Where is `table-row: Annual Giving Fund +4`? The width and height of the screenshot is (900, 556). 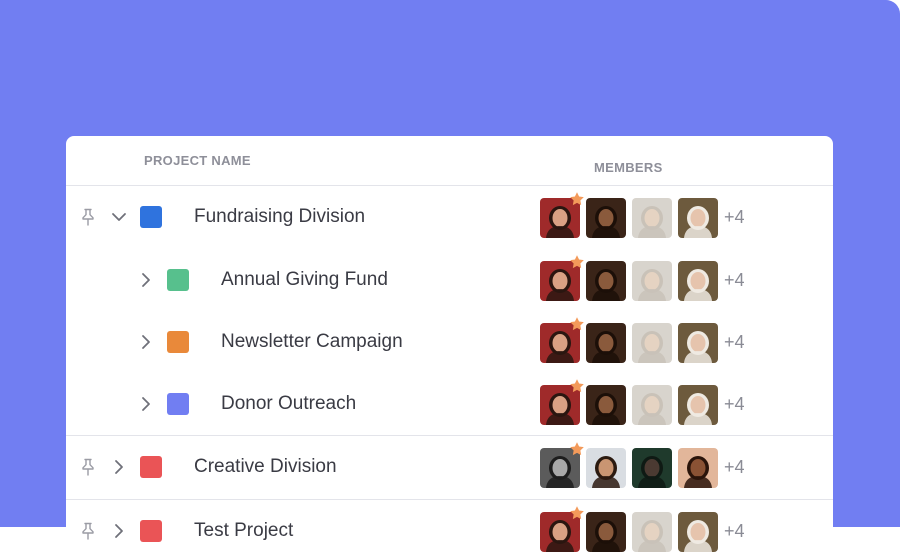 table-row: Annual Giving Fund +4 is located at coordinates (449, 280).